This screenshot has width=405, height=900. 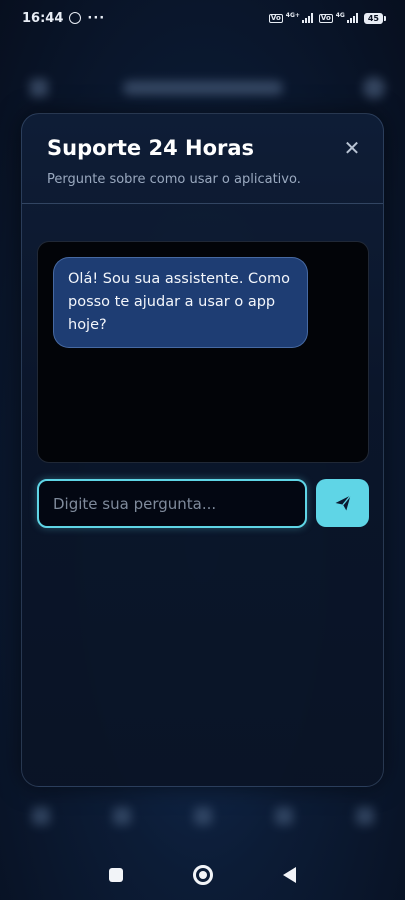 I want to click on whatsapp-icon, so click(x=75, y=18).